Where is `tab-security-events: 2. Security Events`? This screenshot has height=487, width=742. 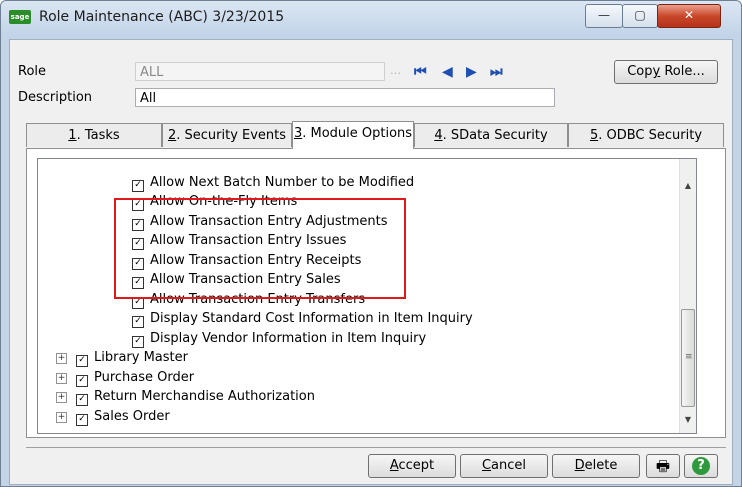 tab-security-events: 2. Security Events is located at coordinates (227, 135).